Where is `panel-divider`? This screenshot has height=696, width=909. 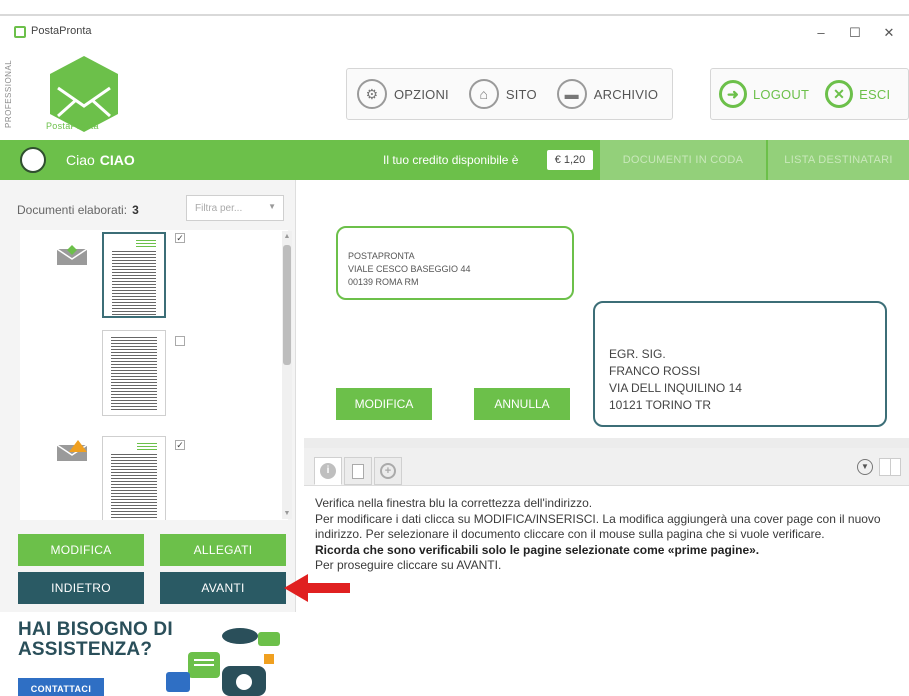
panel-divider is located at coordinates (606, 443).